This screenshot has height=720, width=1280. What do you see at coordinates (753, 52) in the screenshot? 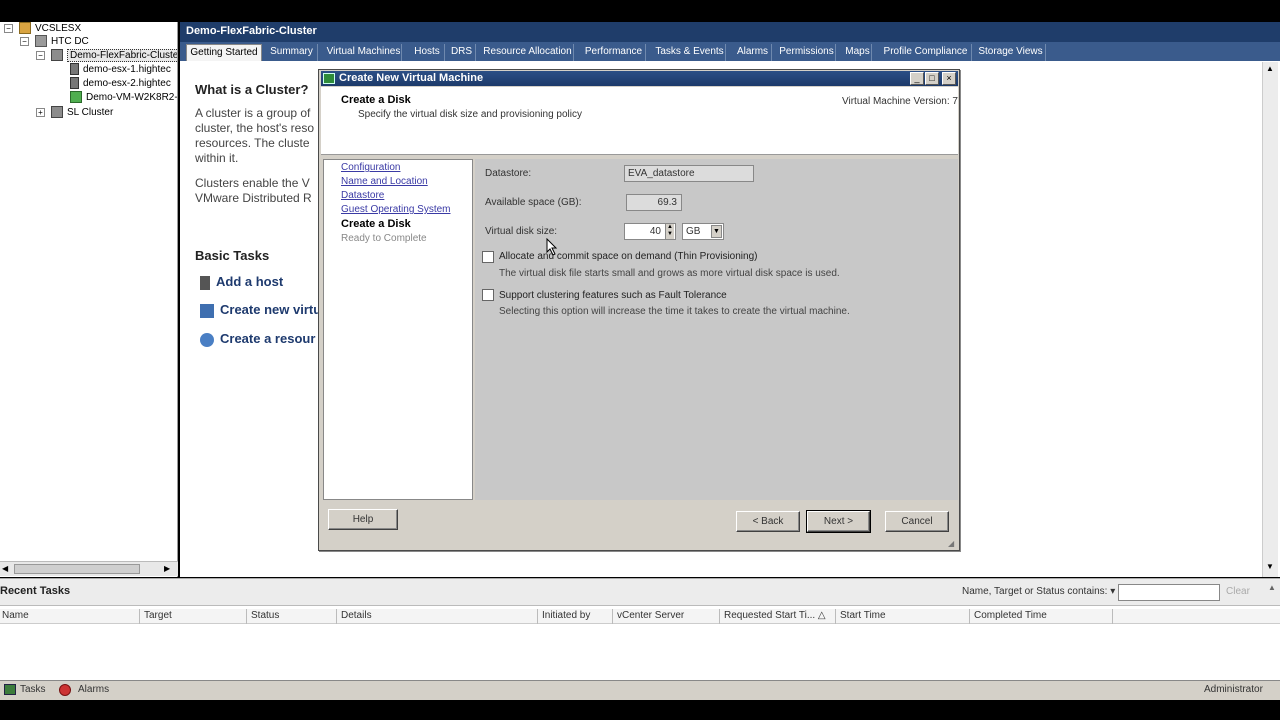
I see `tab-alarms: Alarms` at bounding box center [753, 52].